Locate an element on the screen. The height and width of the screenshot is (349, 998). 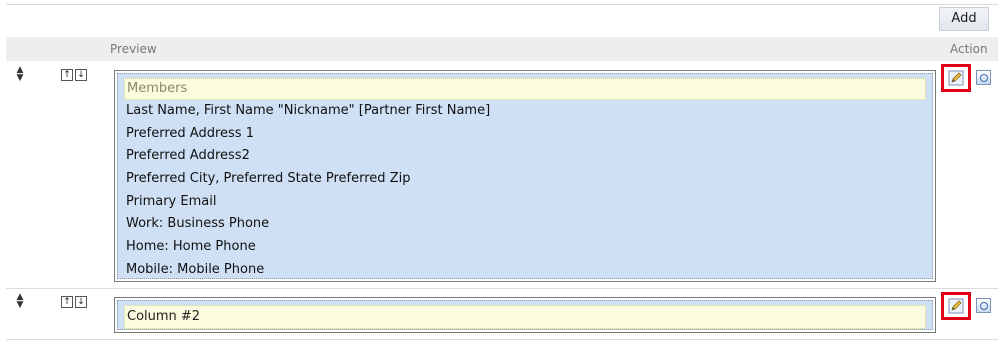
add-button: Add is located at coordinates (964, 19).